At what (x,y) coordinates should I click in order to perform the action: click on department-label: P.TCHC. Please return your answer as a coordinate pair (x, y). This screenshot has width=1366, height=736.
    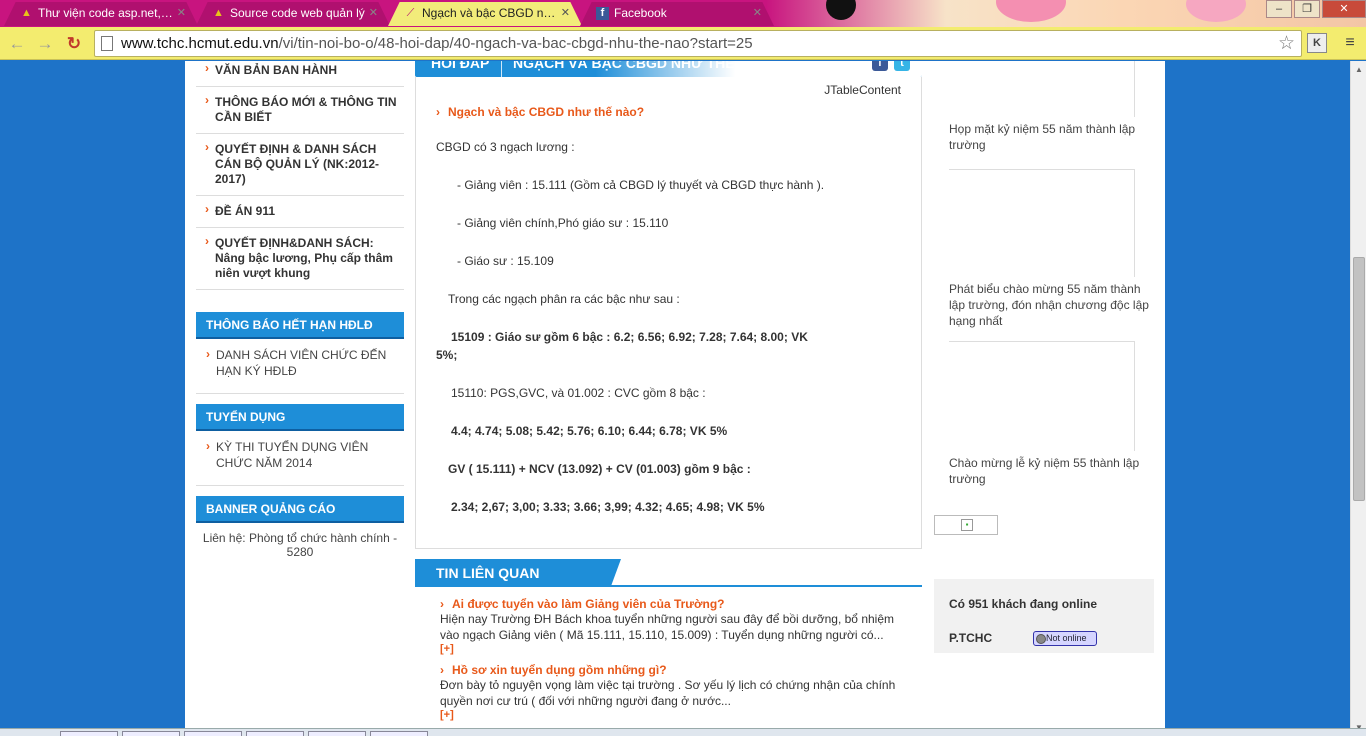
    Looking at the image, I should click on (971, 638).